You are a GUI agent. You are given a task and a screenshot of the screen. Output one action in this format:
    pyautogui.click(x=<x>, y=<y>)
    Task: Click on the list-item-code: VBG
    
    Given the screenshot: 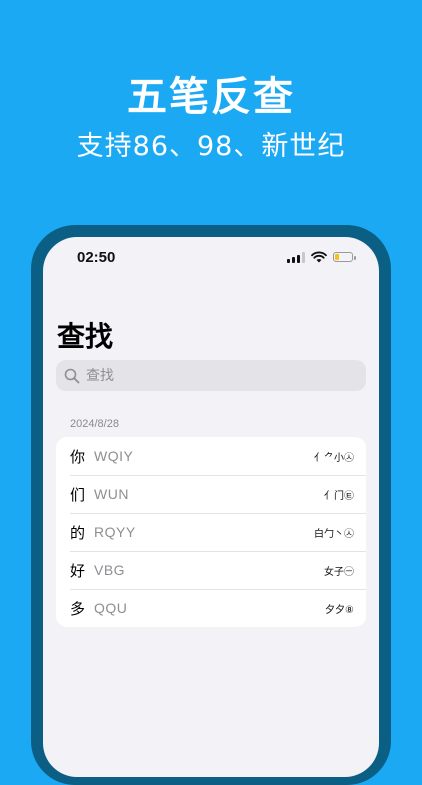 What is the action you would take?
    pyautogui.click(x=110, y=570)
    